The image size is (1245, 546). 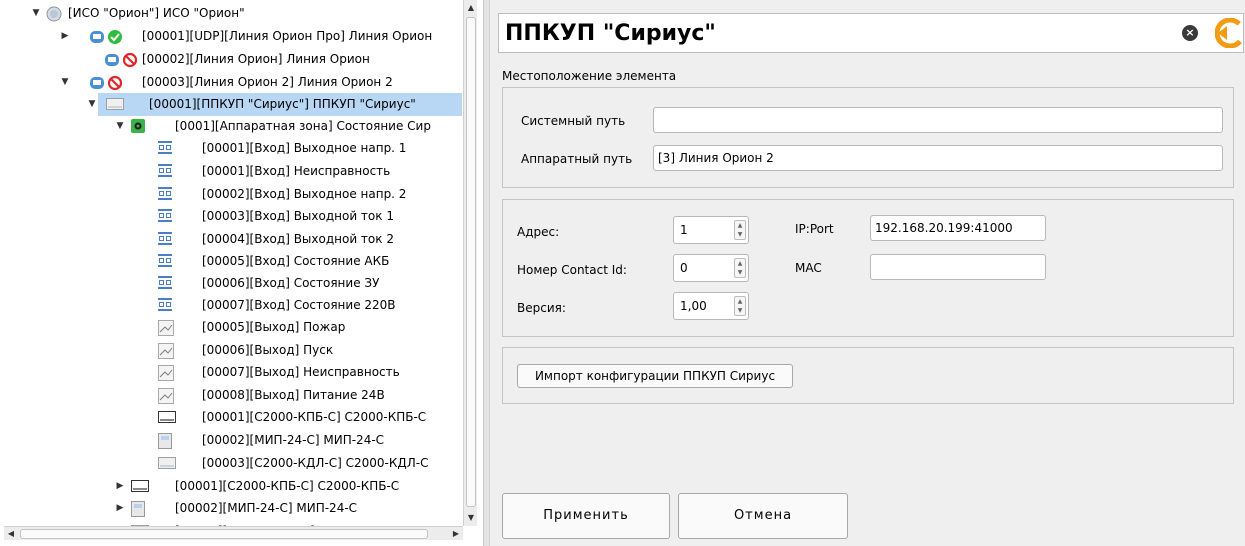 I want to click on tree-item: ▶ [00002][МИП-24-С] МИП-24-С, so click(x=233, y=508).